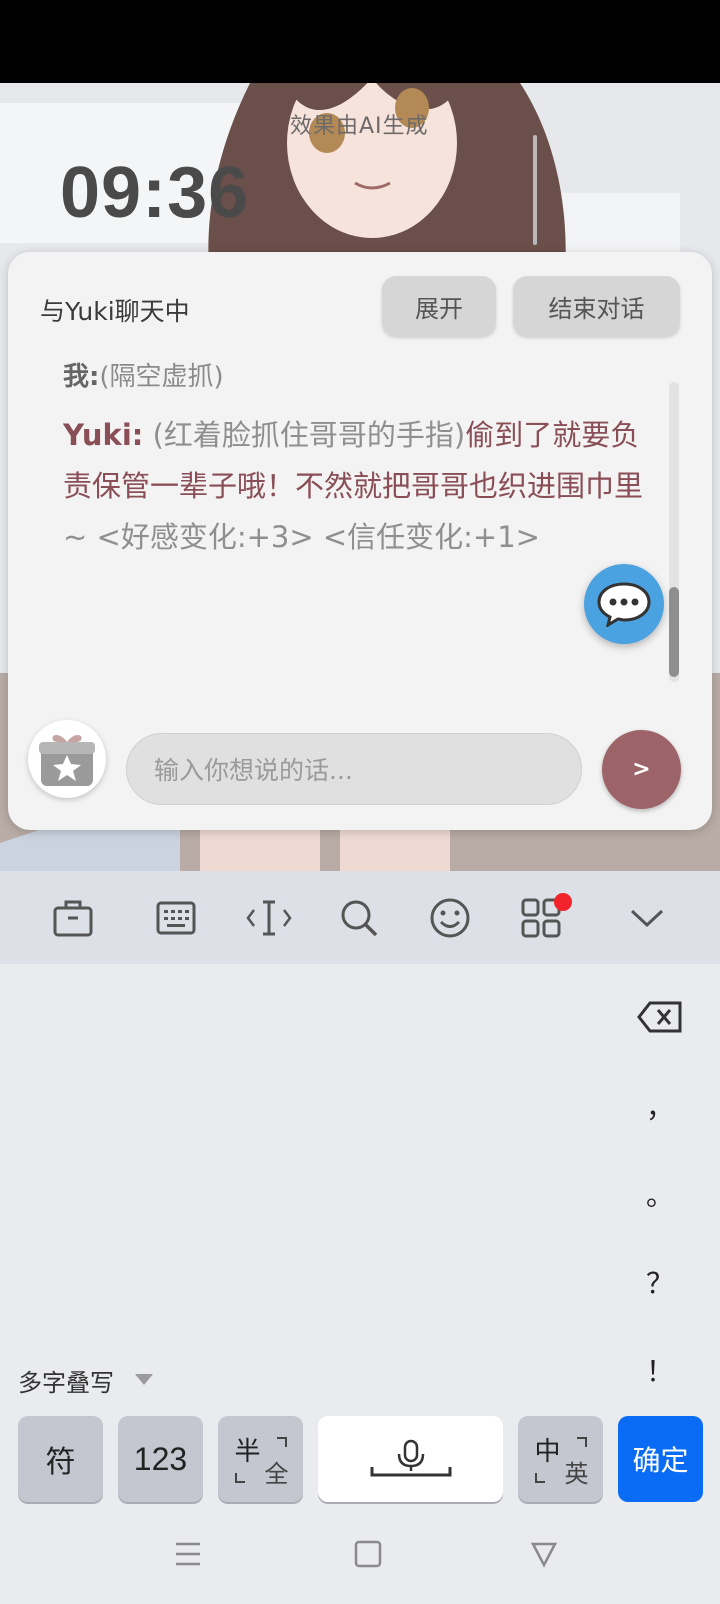 The image size is (720, 1604). What do you see at coordinates (359, 126) in the screenshot?
I see `ai-generated-label: 效果由AI生成` at bounding box center [359, 126].